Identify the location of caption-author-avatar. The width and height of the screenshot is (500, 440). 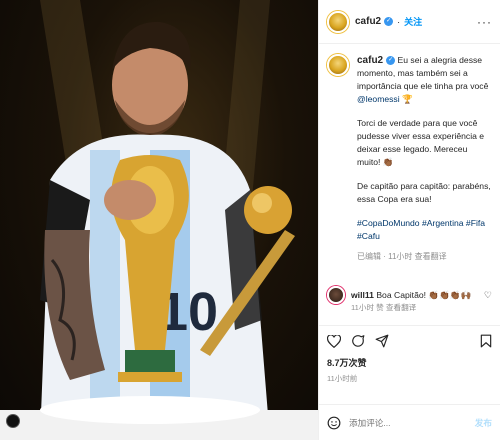
(338, 65).